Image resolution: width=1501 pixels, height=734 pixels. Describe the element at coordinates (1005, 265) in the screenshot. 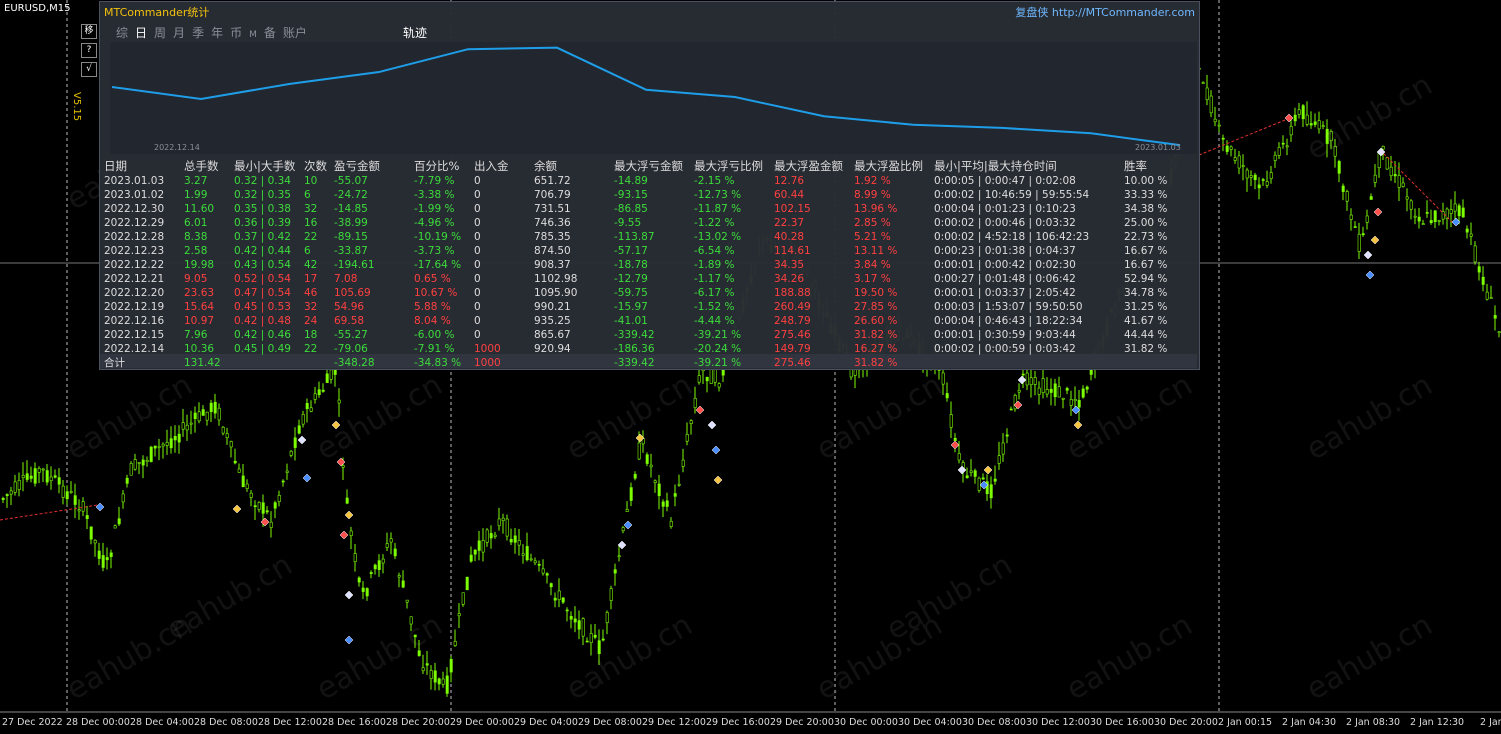

I see `table-cell: 0:00:01 | 0:00:42 | 0:02:30` at that location.